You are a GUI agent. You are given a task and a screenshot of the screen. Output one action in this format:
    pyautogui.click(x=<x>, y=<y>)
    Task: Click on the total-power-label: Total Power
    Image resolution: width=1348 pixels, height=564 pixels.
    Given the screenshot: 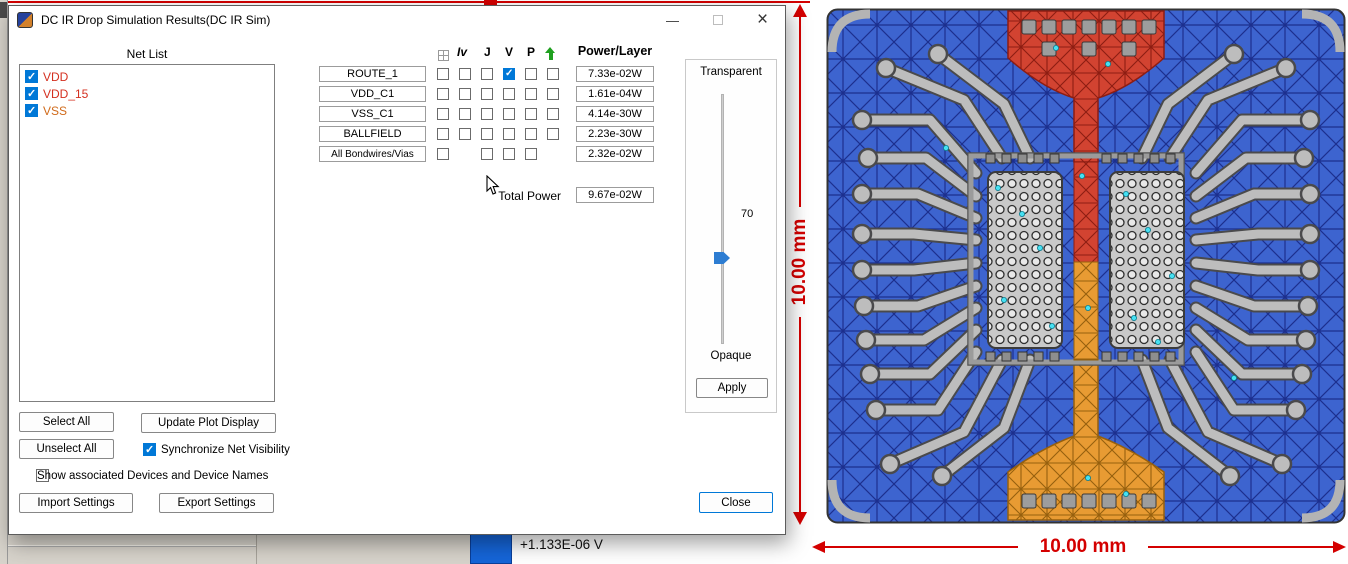 What is the action you would take?
    pyautogui.click(x=529, y=196)
    